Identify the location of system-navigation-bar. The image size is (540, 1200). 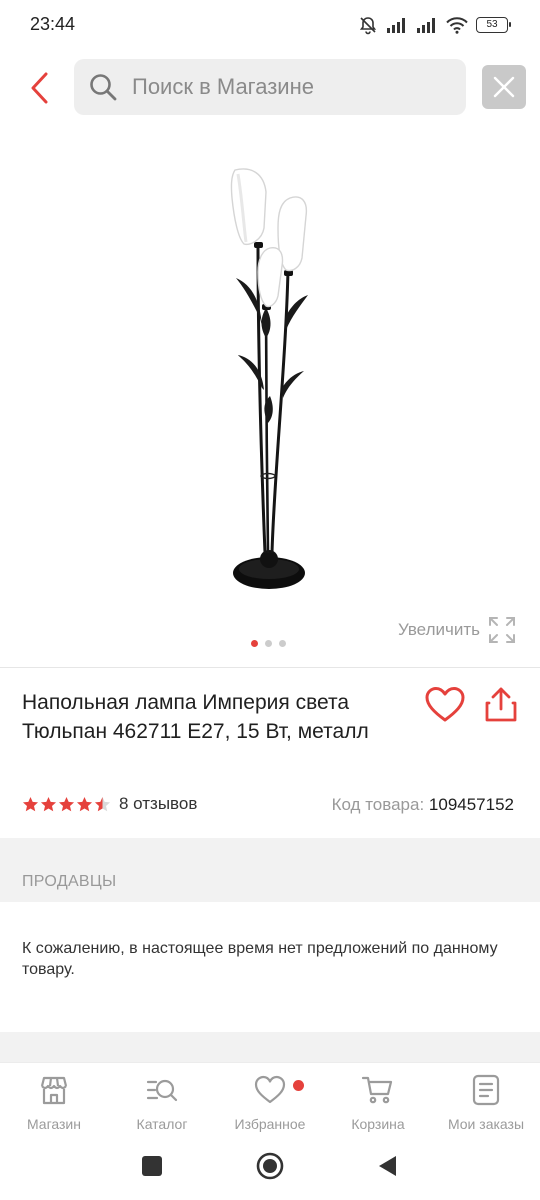
(270, 1170).